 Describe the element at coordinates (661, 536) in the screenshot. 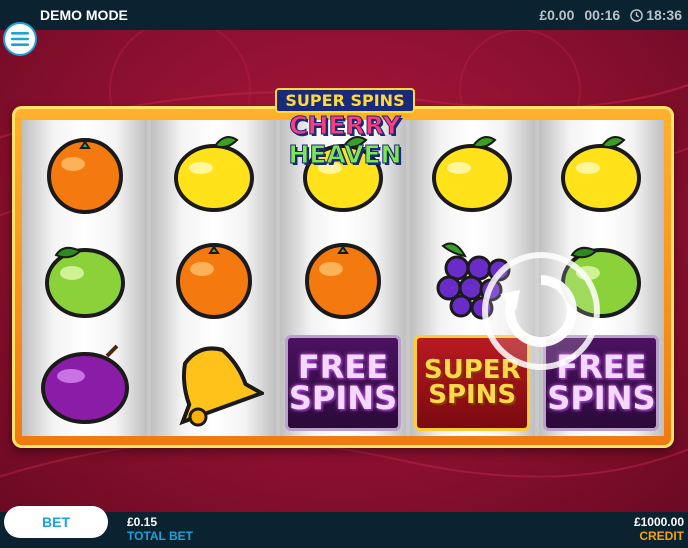

I see `credit-label: CREDIT` at that location.